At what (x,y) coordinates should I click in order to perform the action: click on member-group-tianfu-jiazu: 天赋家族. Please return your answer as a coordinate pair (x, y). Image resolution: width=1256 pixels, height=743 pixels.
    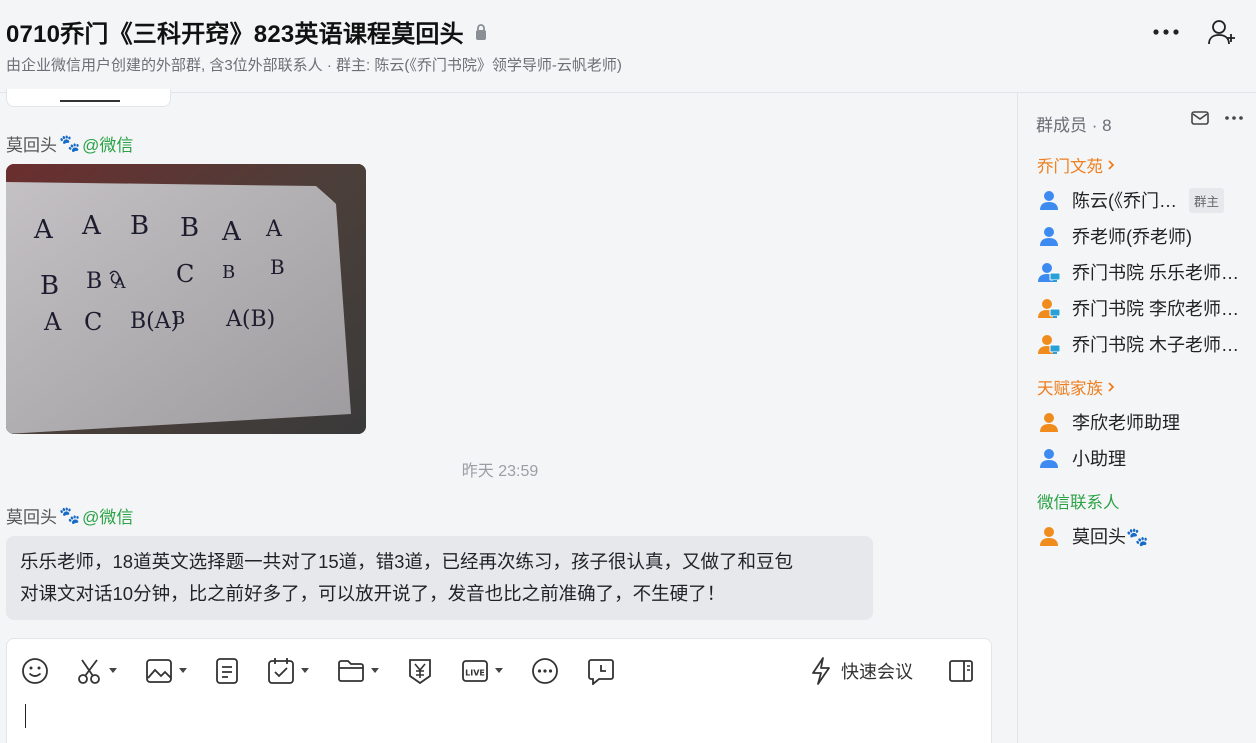
    Looking at the image, I should click on (1076, 387).